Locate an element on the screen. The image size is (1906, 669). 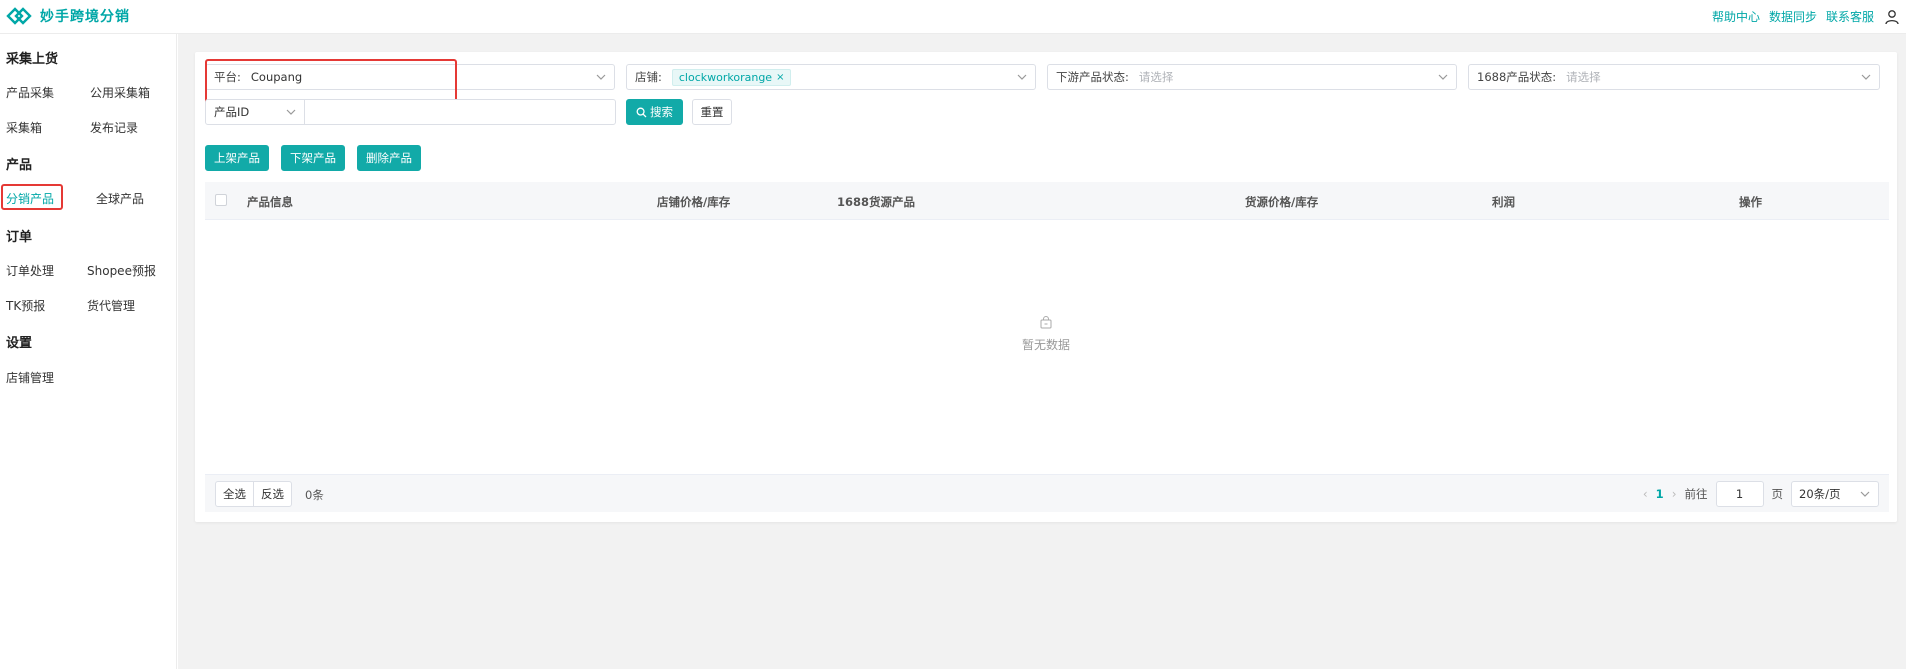
goto-page-input: 1 is located at coordinates (1739, 494).